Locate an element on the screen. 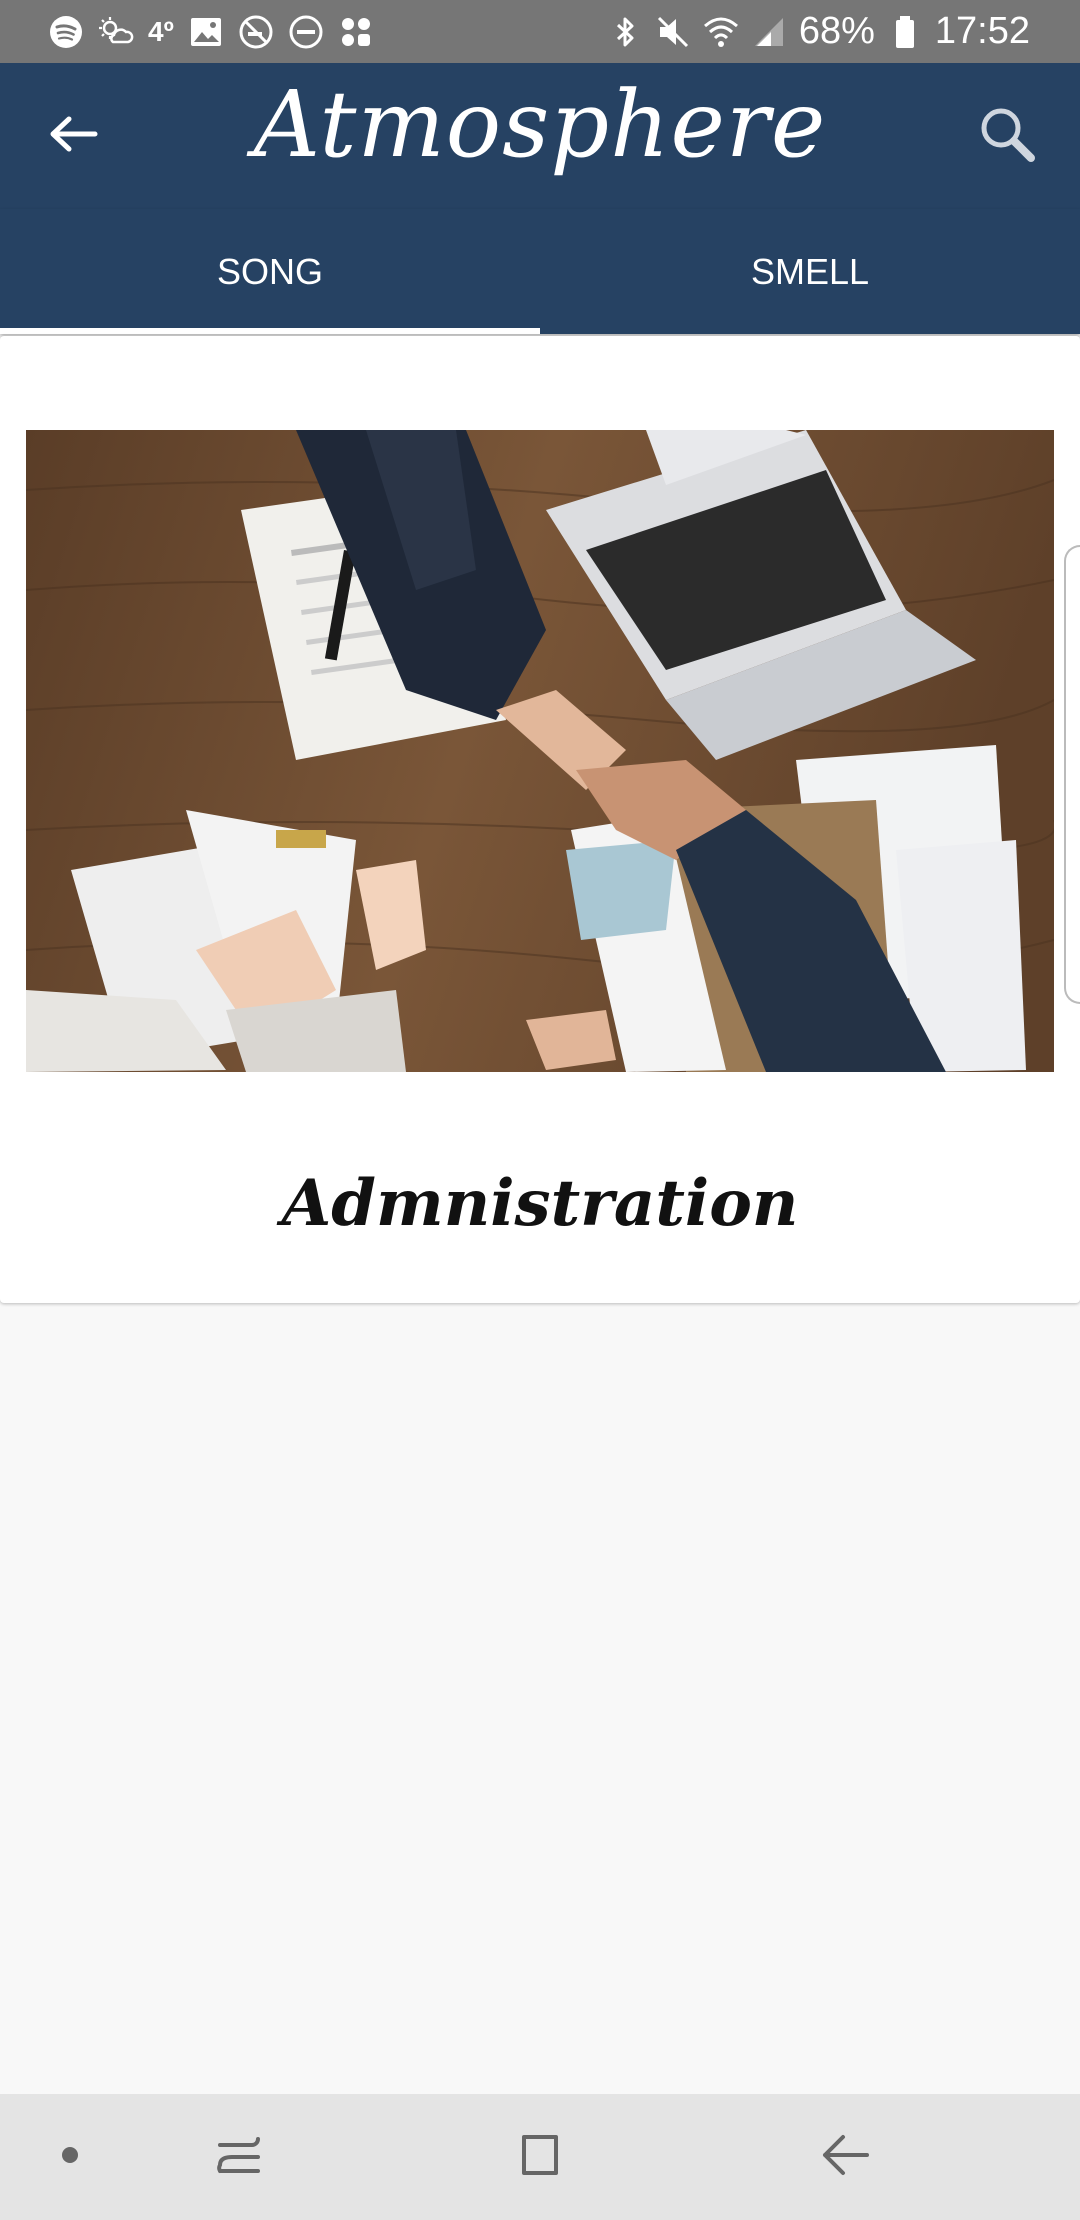 This screenshot has width=1080, height=2220. recent-apps-button is located at coordinates (240, 2157).